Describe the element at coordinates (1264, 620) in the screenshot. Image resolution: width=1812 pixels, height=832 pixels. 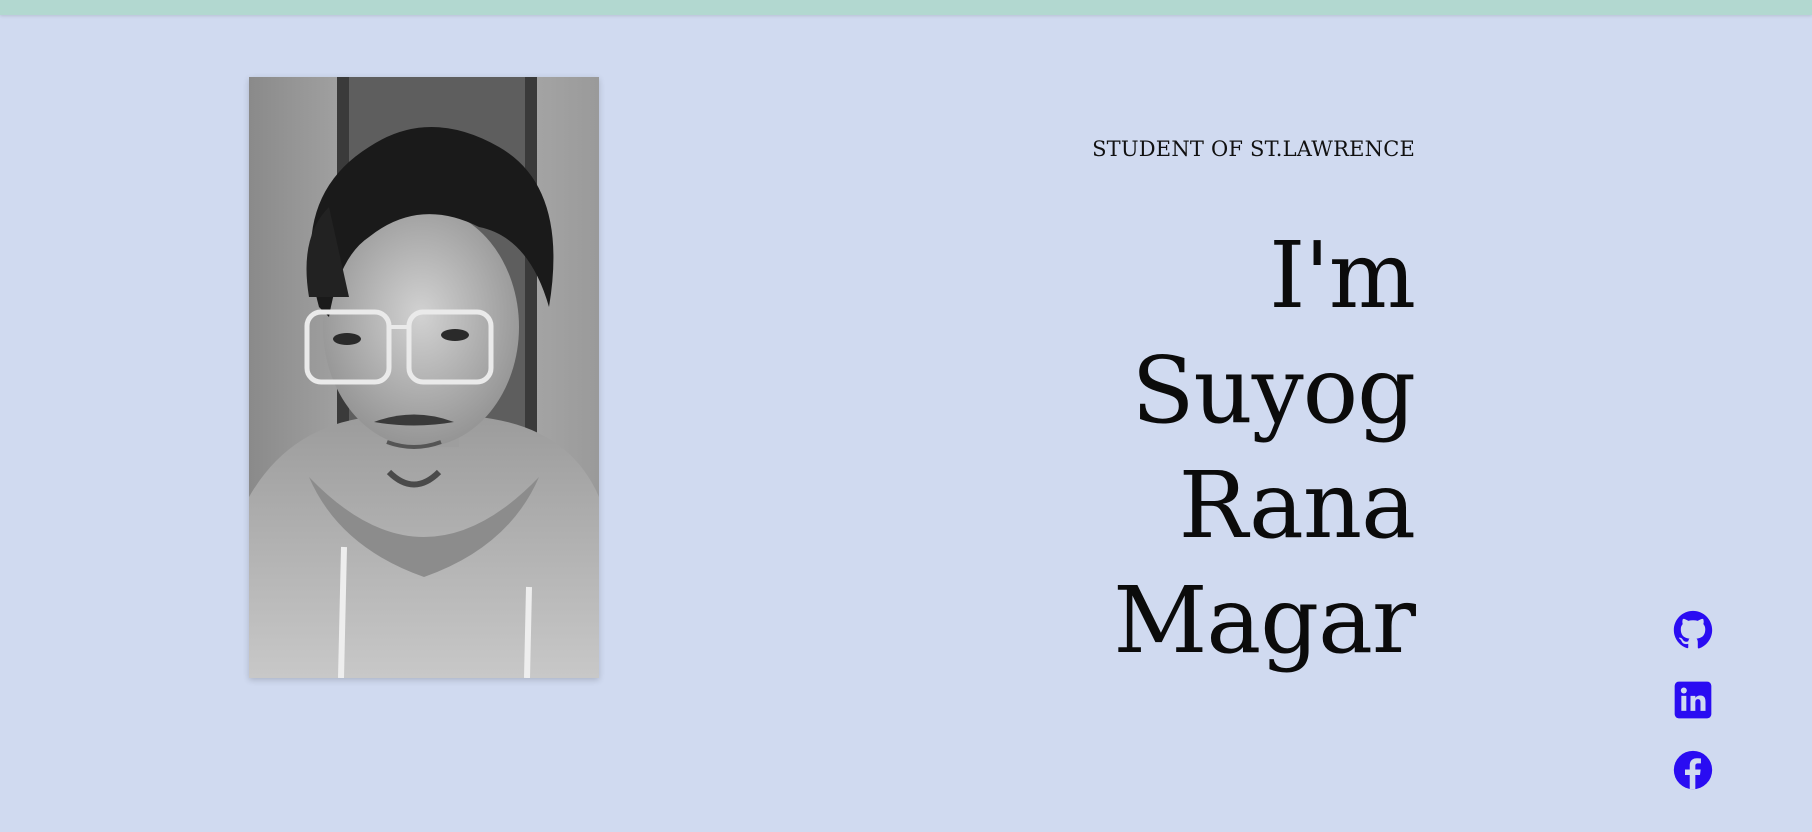
I see `name-line-4: Magar` at that location.